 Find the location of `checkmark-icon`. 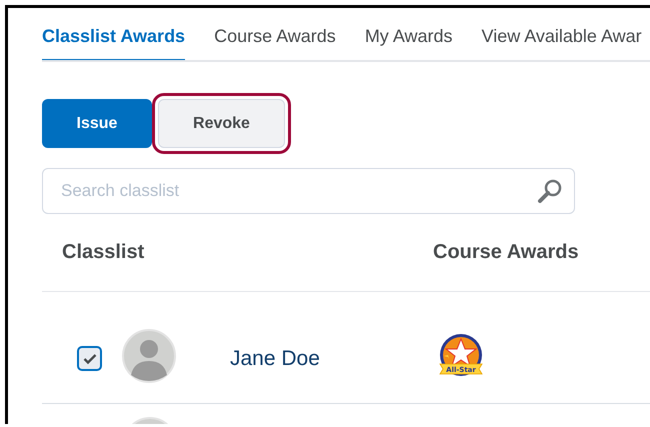

checkmark-icon is located at coordinates (89, 358).